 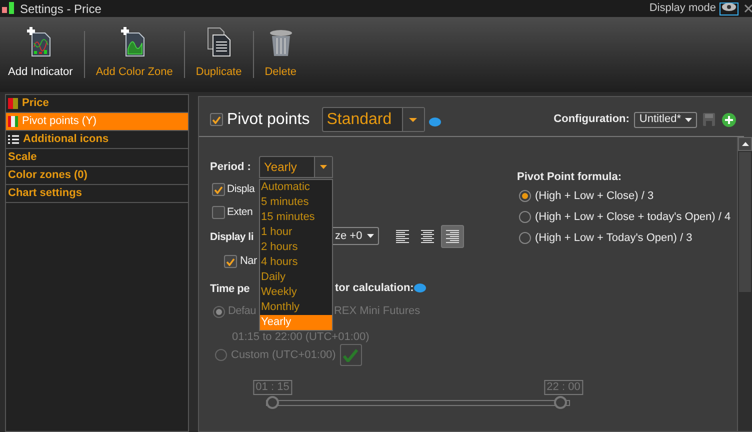 What do you see at coordinates (9, 9) in the screenshot?
I see `candlestick-icon` at bounding box center [9, 9].